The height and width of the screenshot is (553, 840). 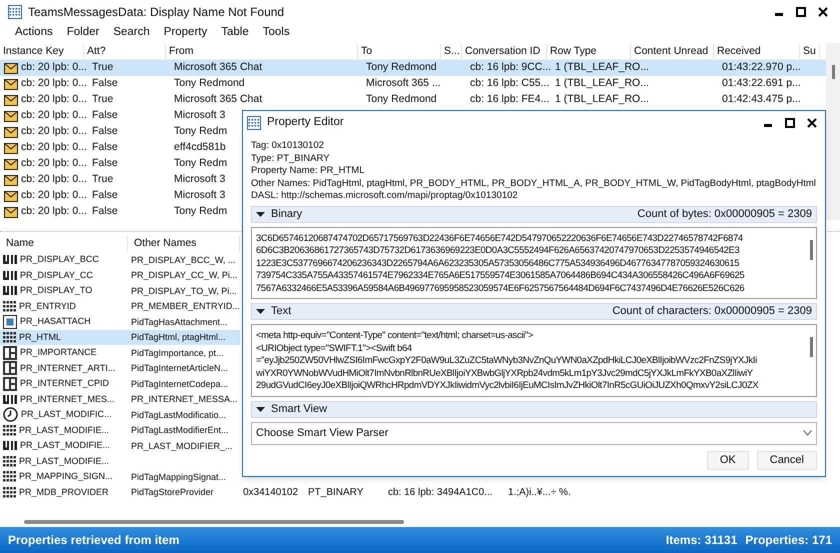 What do you see at coordinates (58, 352) in the screenshot?
I see `table-cell-text: PR_IMPORTANCE` at bounding box center [58, 352].